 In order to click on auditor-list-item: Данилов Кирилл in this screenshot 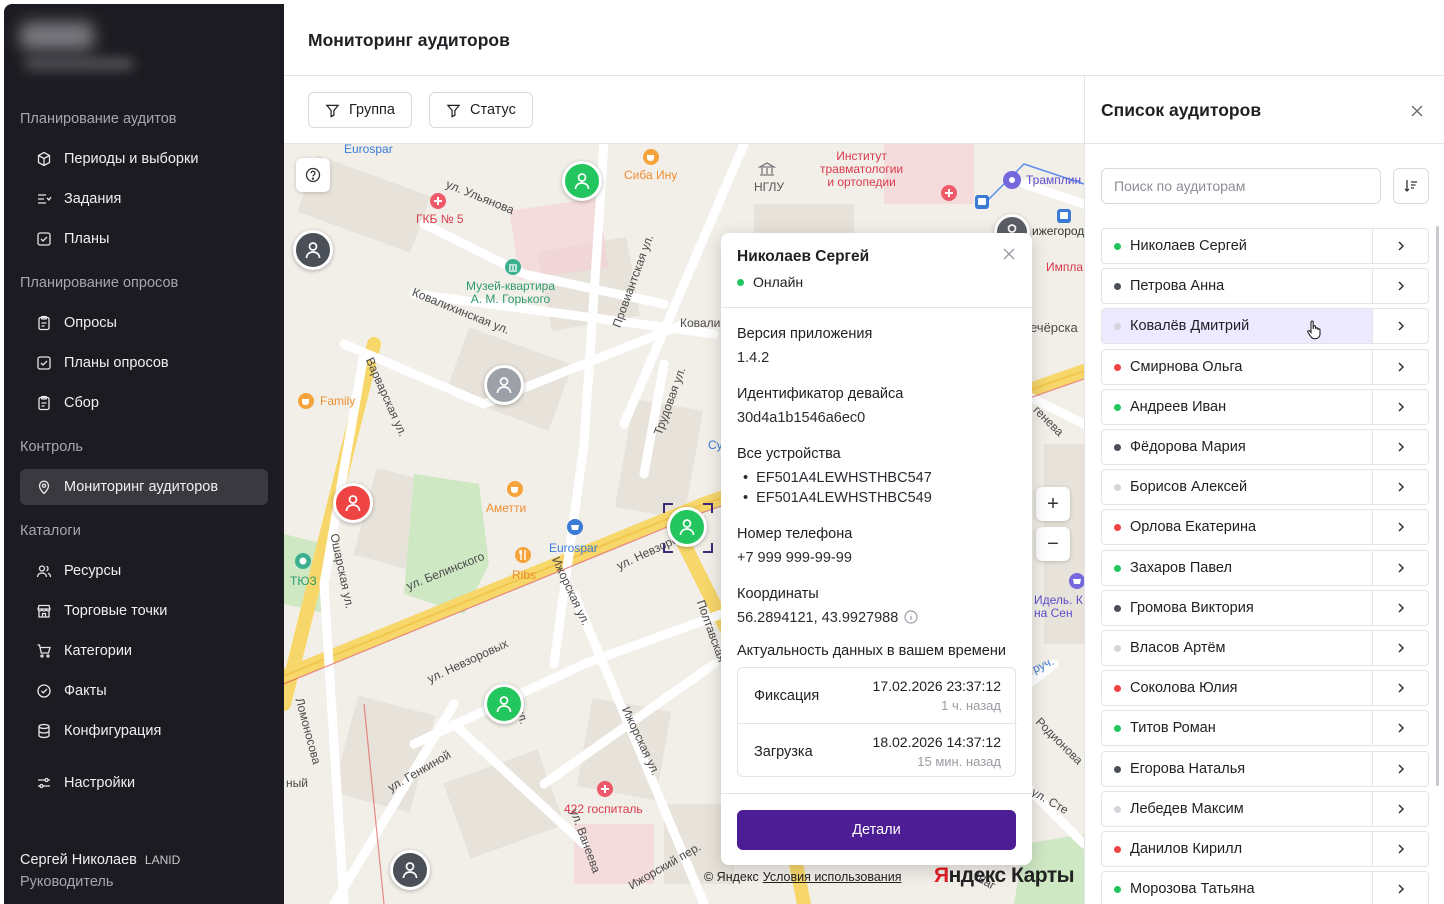, I will do `click(1265, 849)`.